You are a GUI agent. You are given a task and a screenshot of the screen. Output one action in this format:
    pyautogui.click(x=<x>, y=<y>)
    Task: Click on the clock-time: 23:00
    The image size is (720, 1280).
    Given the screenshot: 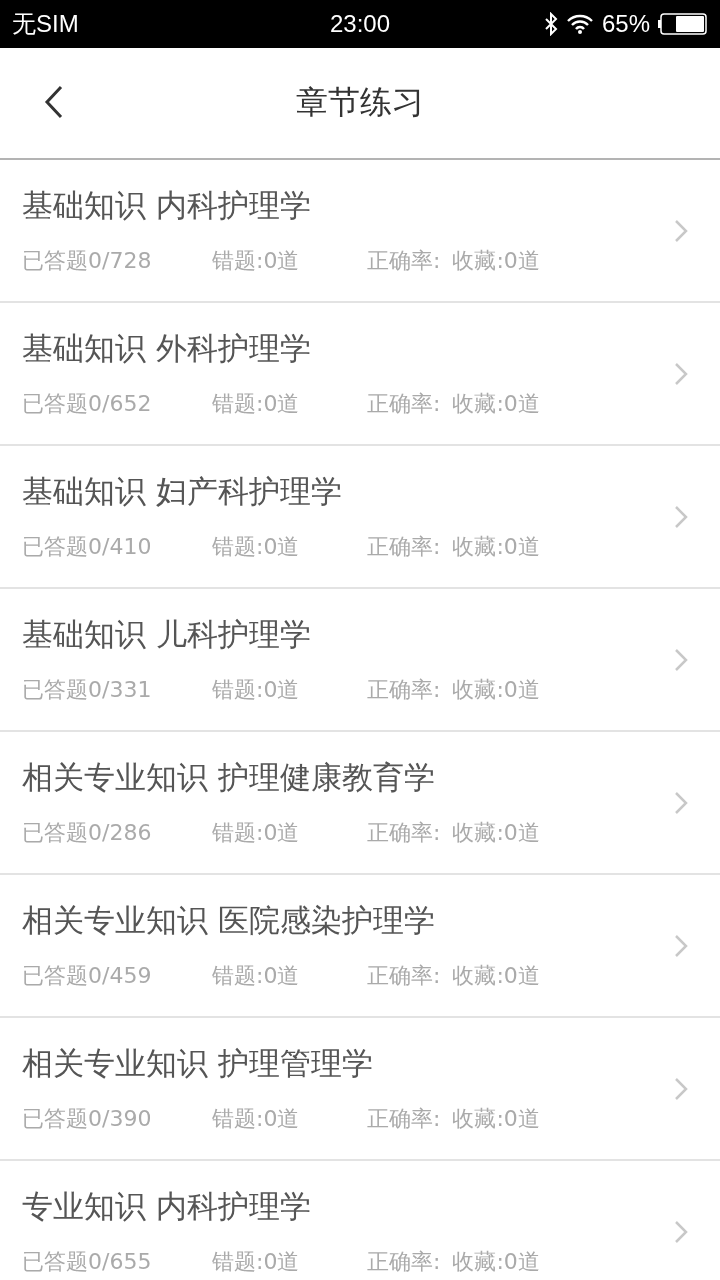 What is the action you would take?
    pyautogui.click(x=360, y=23)
    